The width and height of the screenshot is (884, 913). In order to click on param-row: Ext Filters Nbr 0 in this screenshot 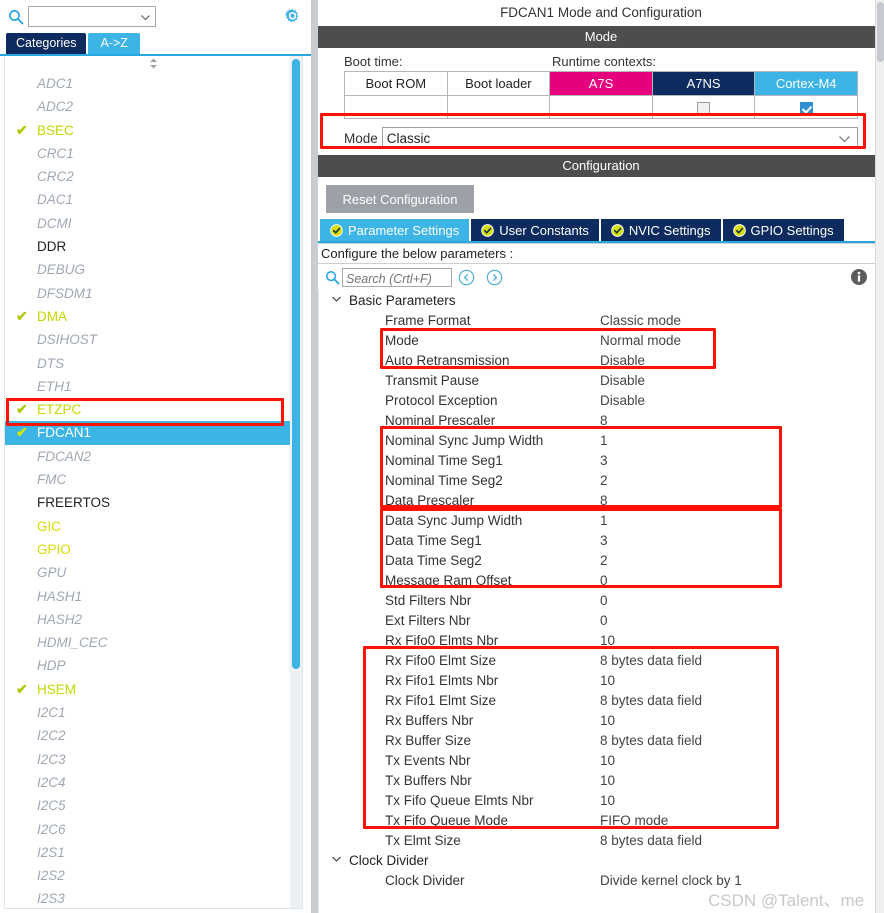, I will do `click(601, 621)`.